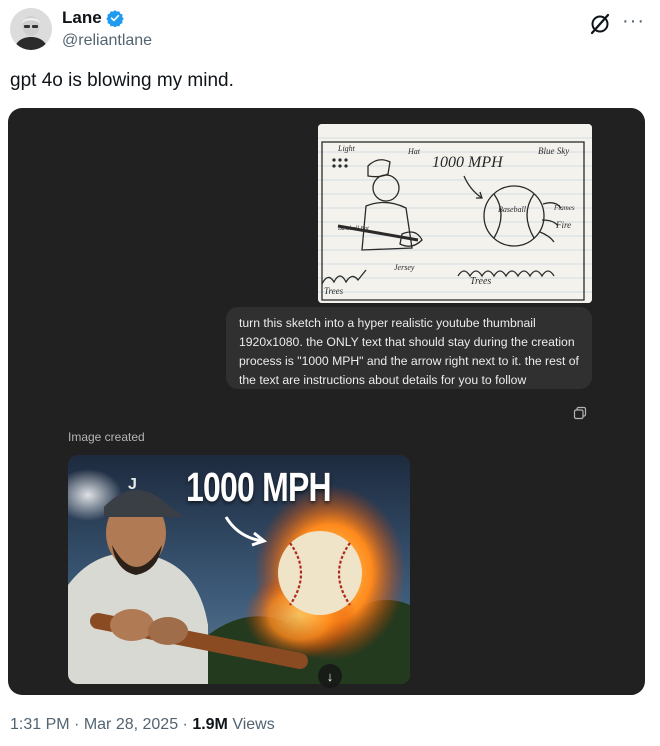  I want to click on sketch-label: Light, so click(346, 148).